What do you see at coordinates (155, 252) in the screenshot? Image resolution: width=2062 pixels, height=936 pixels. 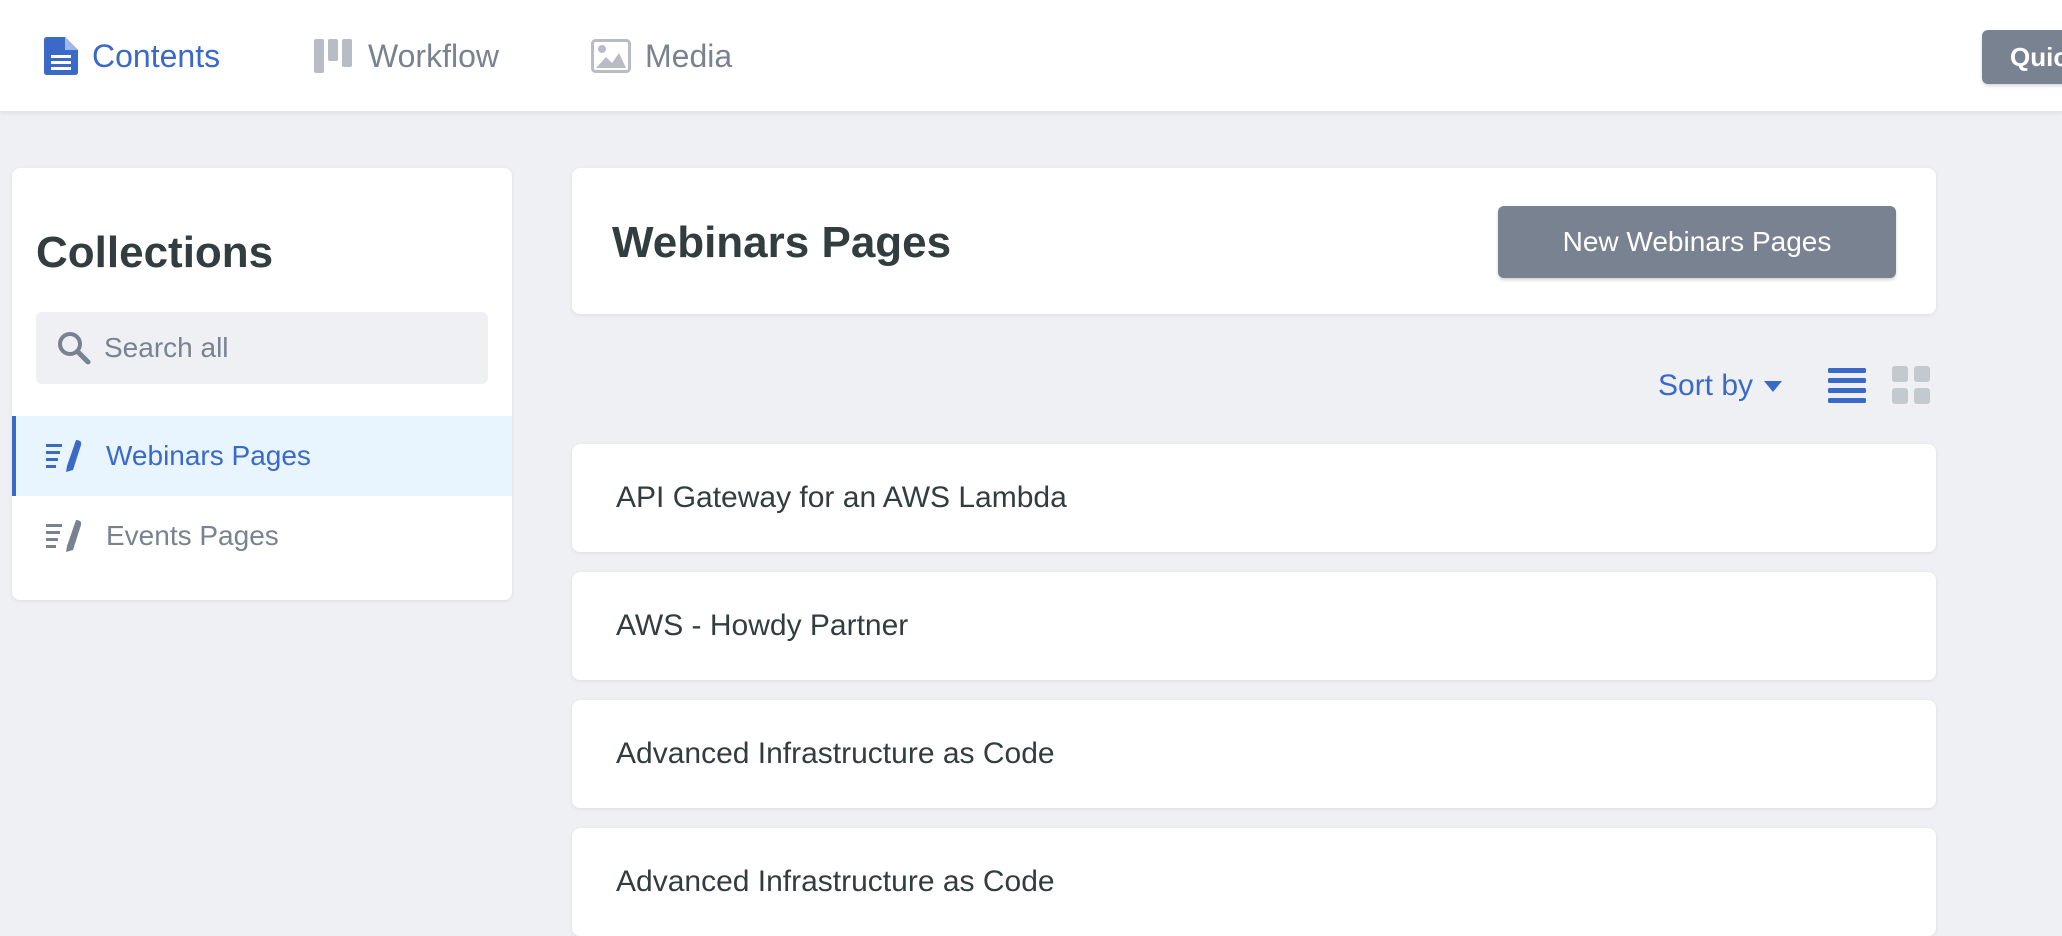 I see `sidebar-title: Collections` at bounding box center [155, 252].